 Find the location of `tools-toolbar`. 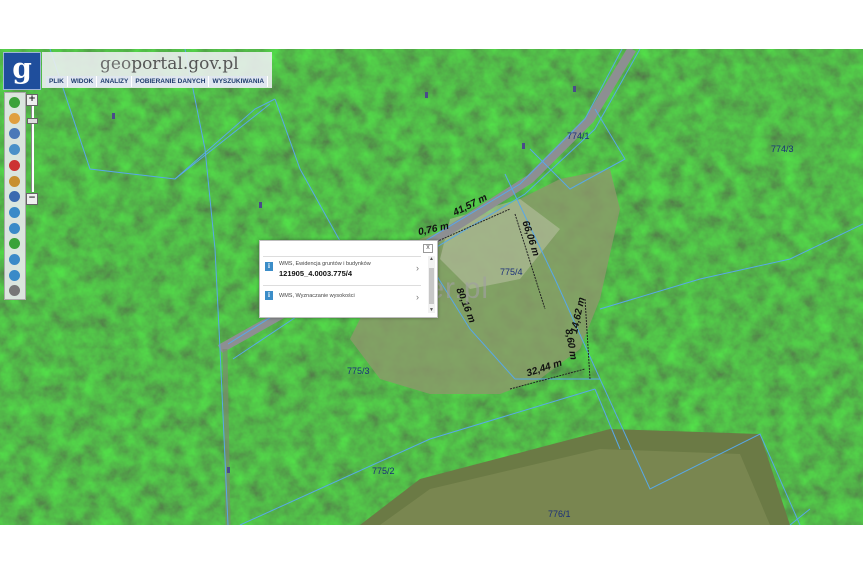

tools-toolbar is located at coordinates (15, 196).